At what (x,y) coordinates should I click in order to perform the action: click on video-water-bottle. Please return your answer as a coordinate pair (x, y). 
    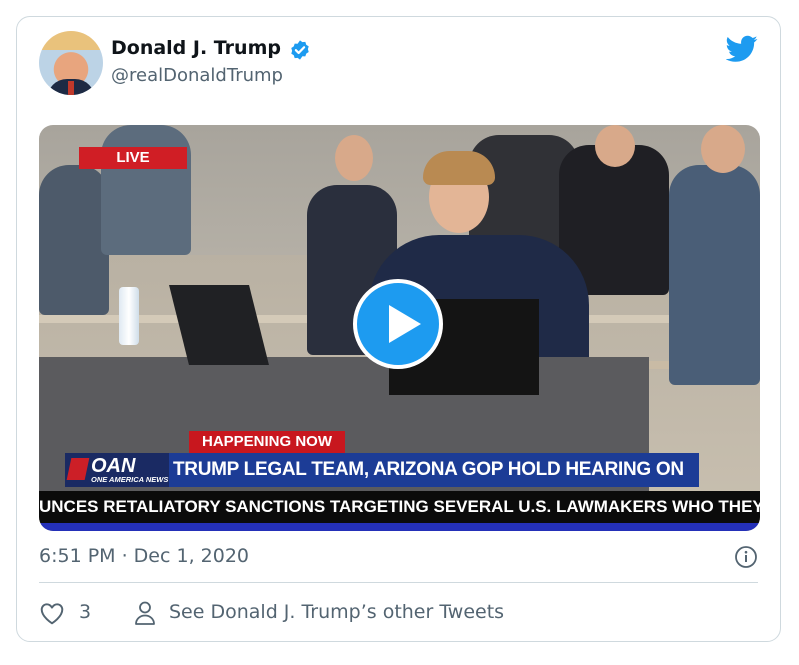
    Looking at the image, I should click on (129, 316).